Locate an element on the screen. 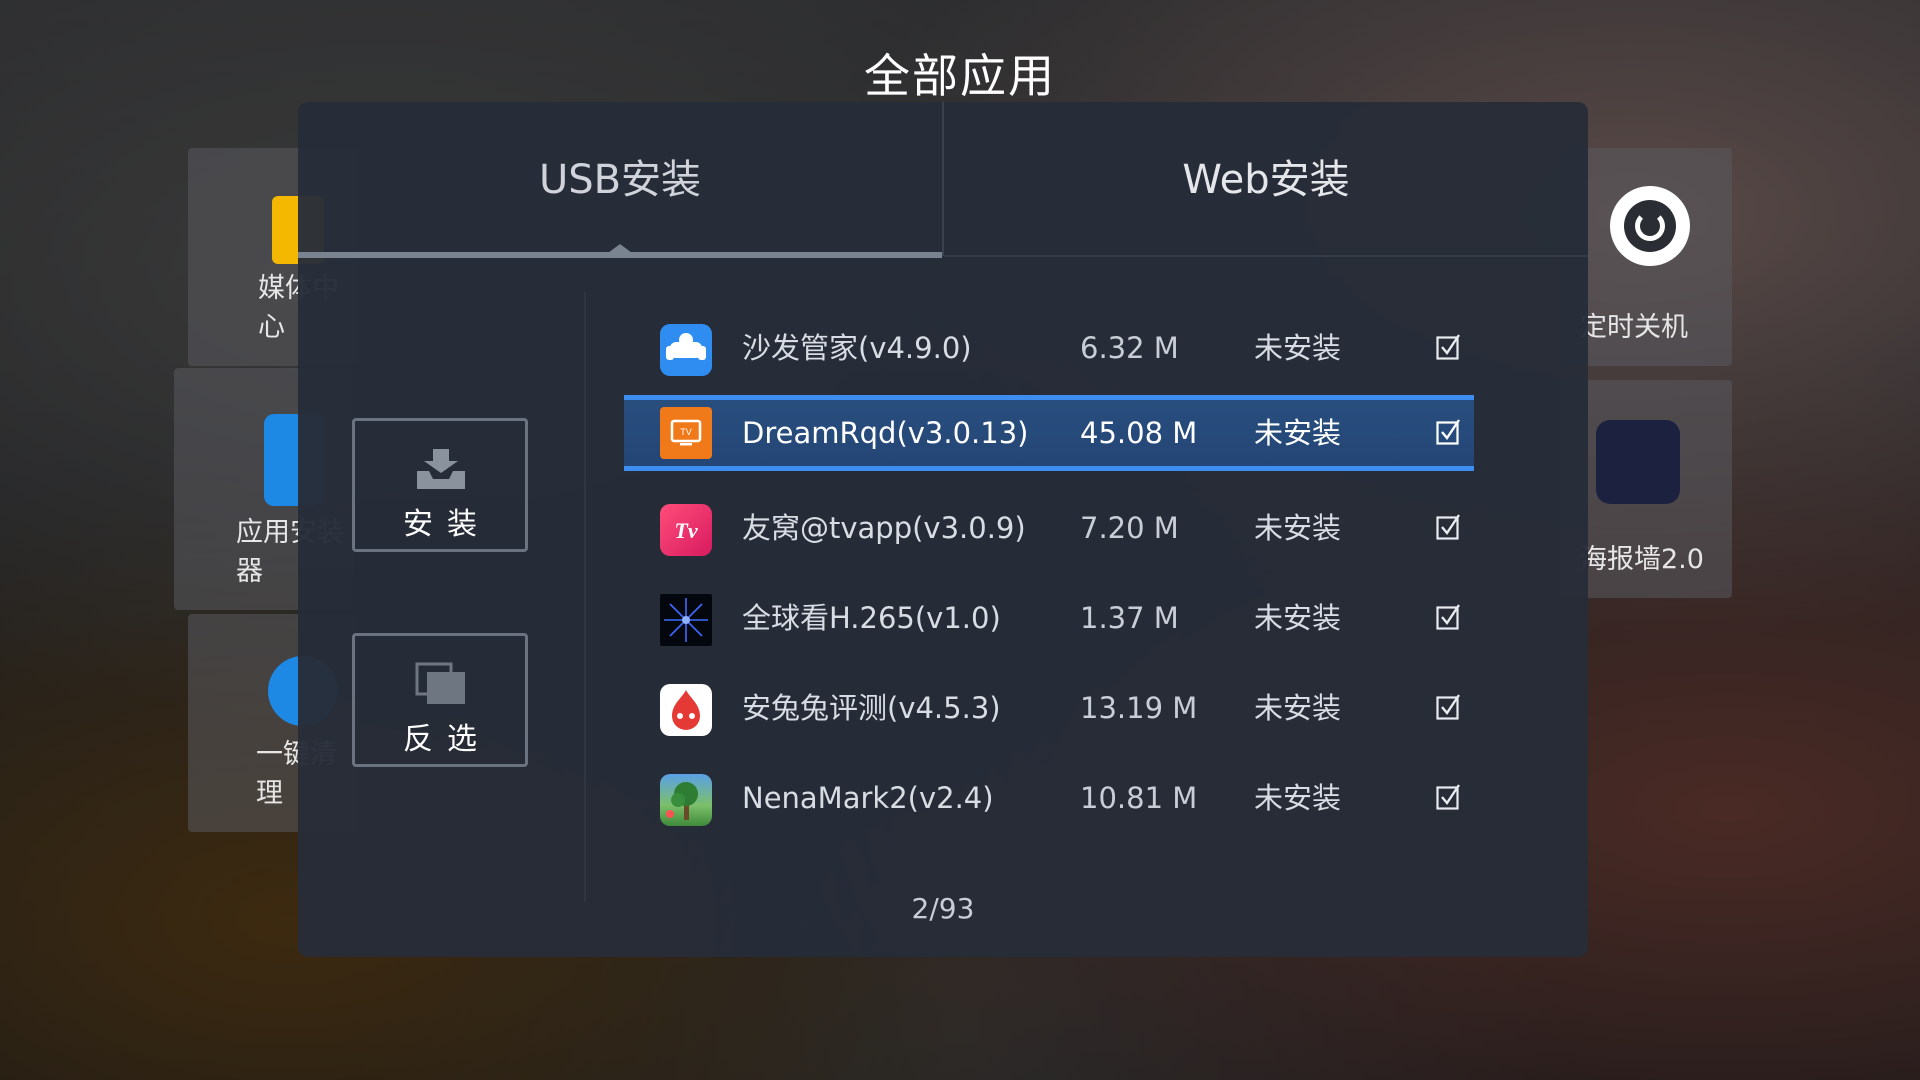 The height and width of the screenshot is (1080, 1920). page-title: 全部应用 is located at coordinates (960, 76).